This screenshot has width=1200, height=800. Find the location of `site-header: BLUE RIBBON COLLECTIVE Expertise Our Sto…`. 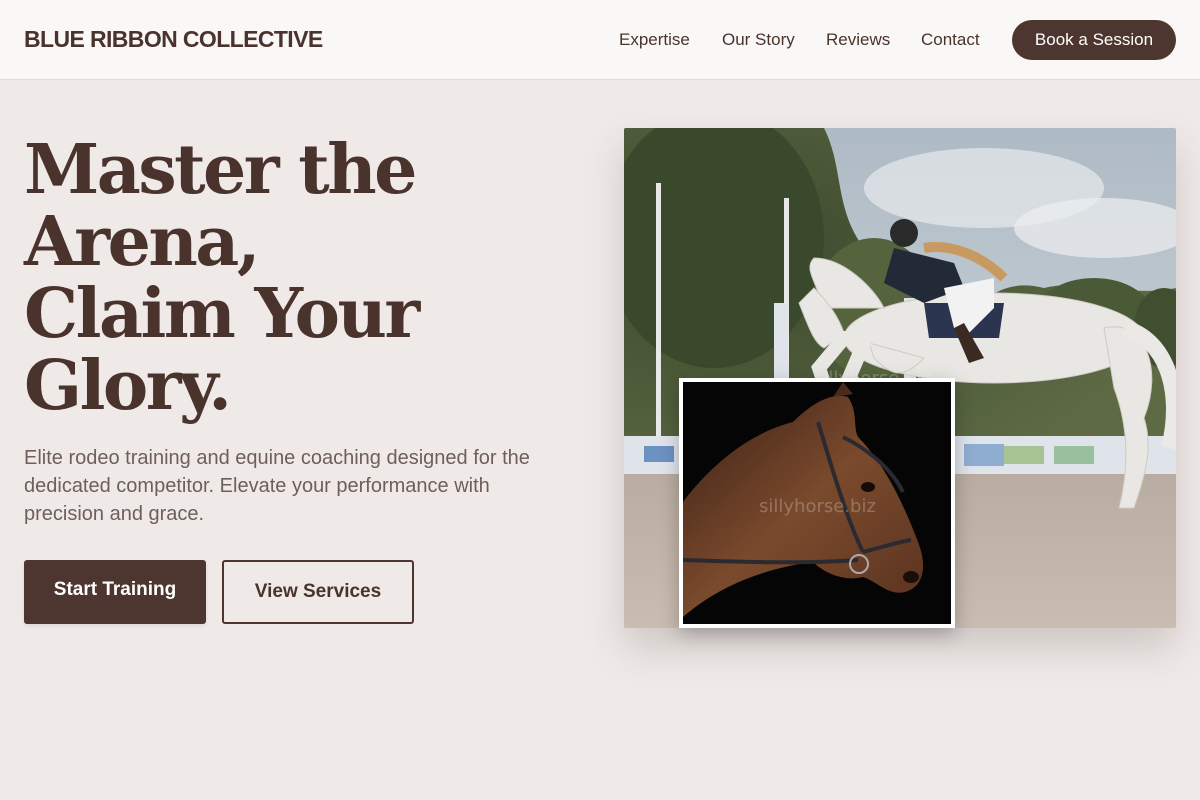

site-header: BLUE RIBBON COLLECTIVE Expertise Our Sto… is located at coordinates (600, 40).